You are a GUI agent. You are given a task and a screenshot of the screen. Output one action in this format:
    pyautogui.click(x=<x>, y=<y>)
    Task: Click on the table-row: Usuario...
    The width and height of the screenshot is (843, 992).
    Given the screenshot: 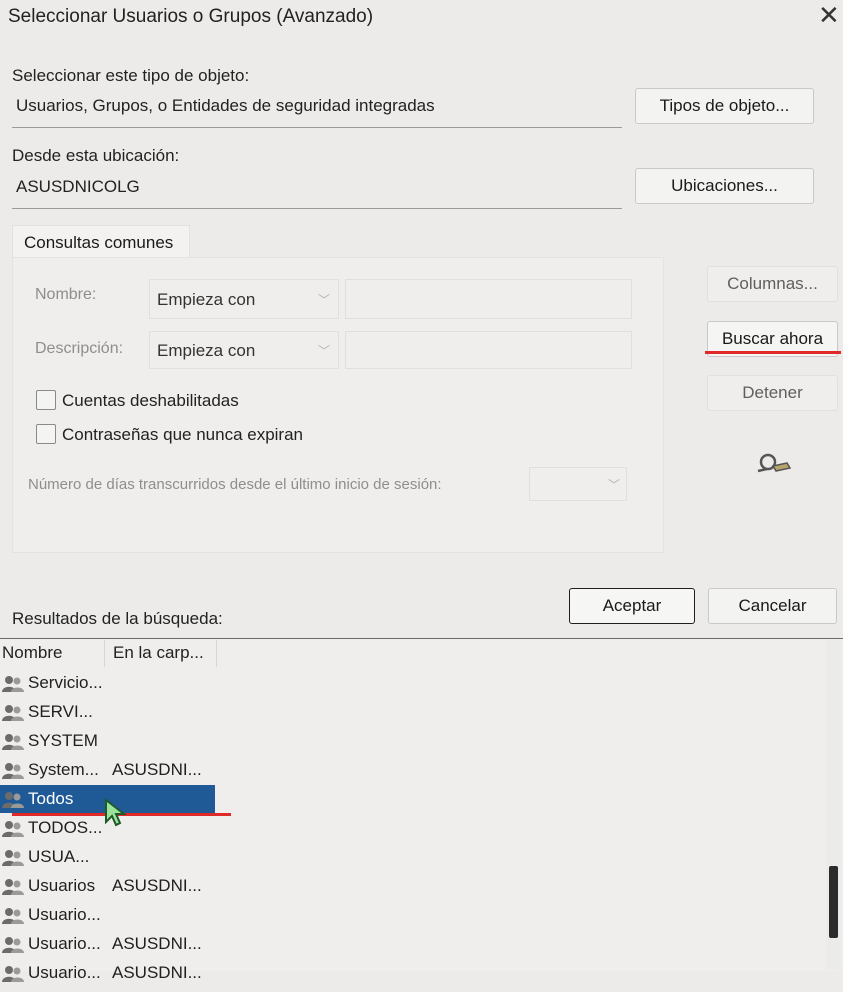 What is the action you would take?
    pyautogui.click(x=107, y=915)
    